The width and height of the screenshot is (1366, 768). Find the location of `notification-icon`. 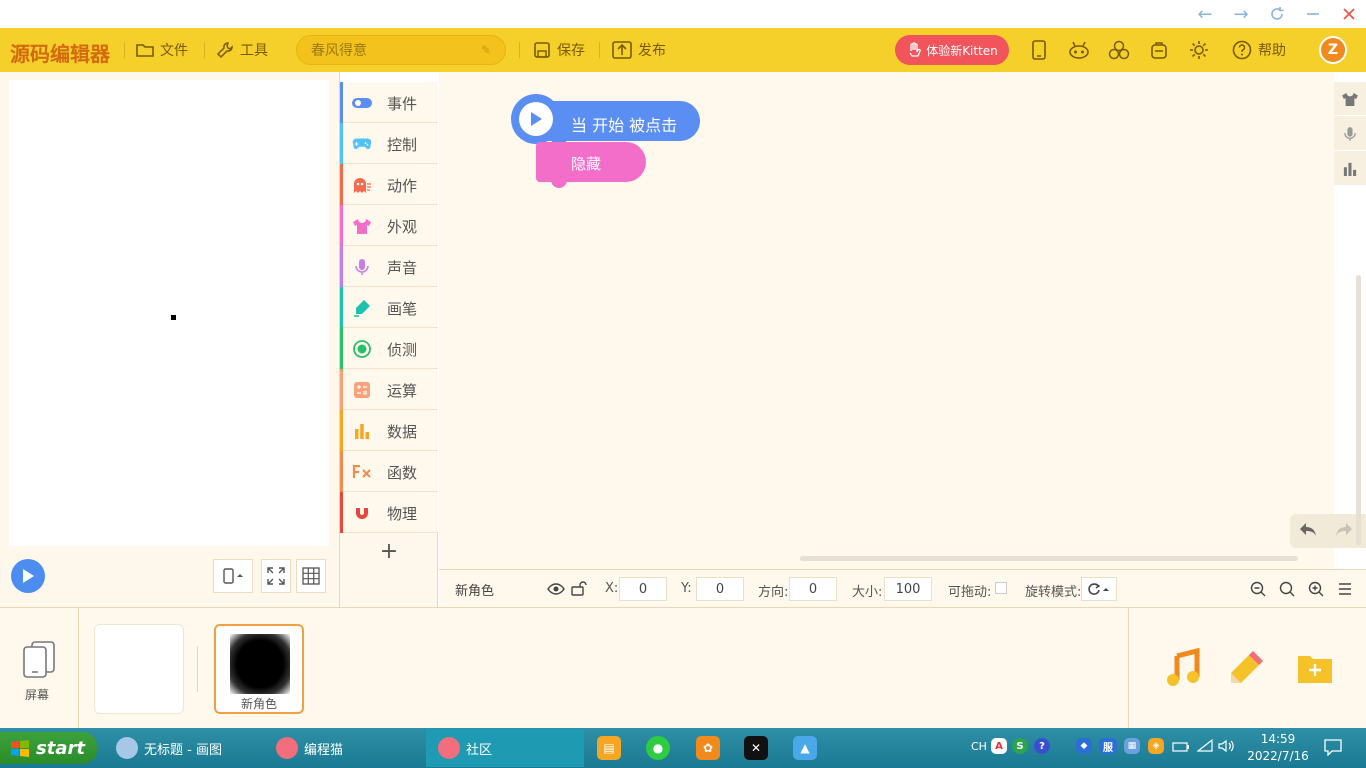

notification-icon is located at coordinates (1333, 749).